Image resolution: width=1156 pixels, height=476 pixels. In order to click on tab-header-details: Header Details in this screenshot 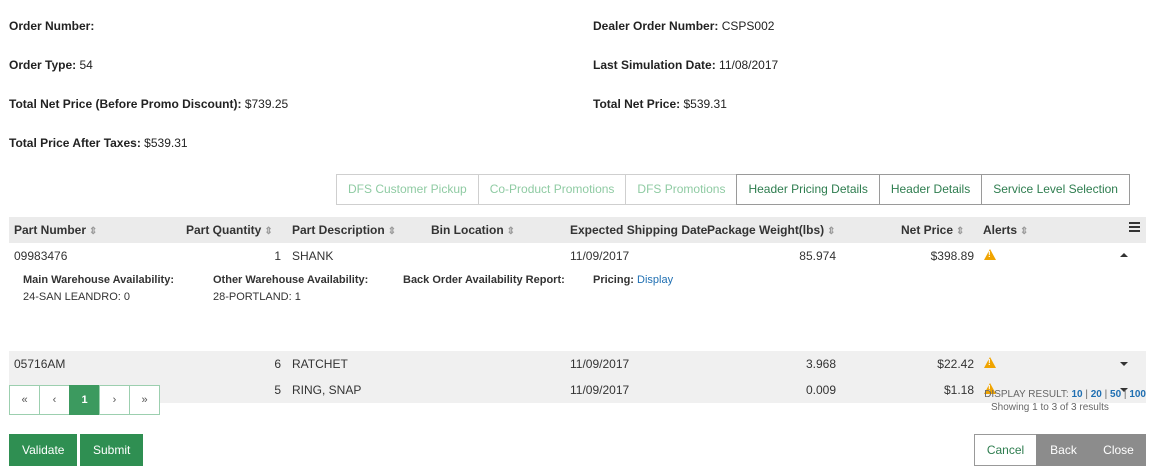, I will do `click(930, 189)`.